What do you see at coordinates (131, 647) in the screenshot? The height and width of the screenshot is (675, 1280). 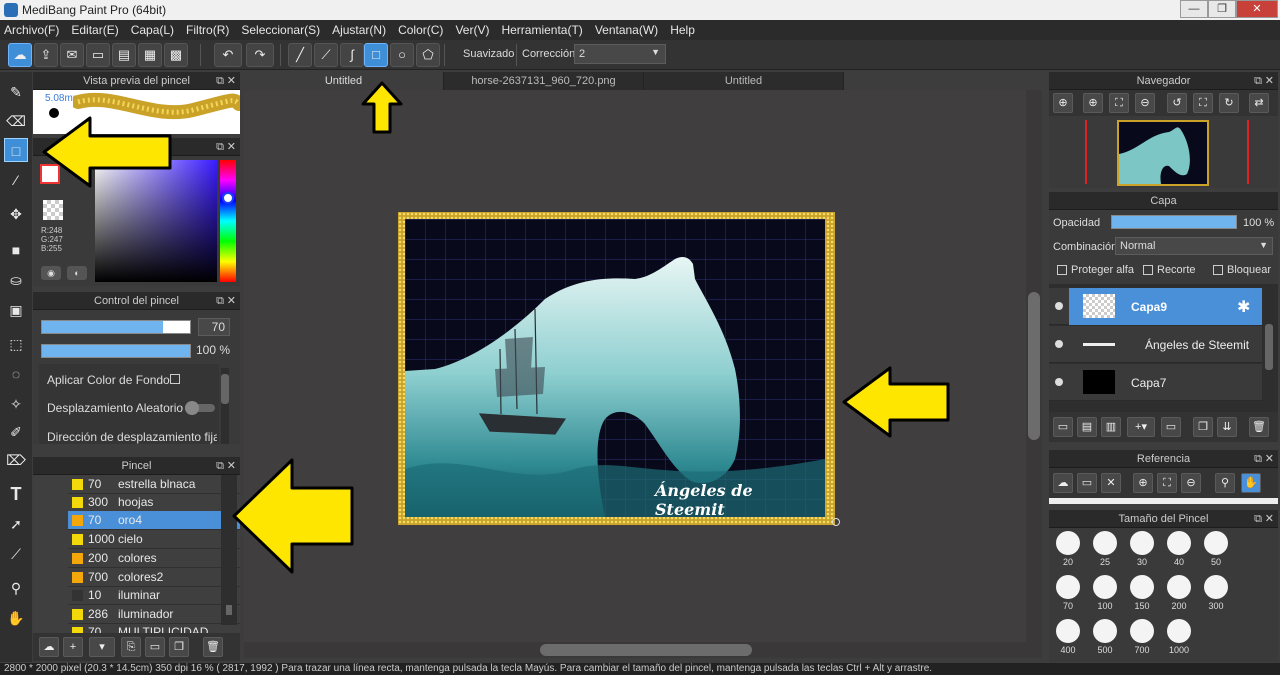 I see `copy-brush-icon: ⎘` at bounding box center [131, 647].